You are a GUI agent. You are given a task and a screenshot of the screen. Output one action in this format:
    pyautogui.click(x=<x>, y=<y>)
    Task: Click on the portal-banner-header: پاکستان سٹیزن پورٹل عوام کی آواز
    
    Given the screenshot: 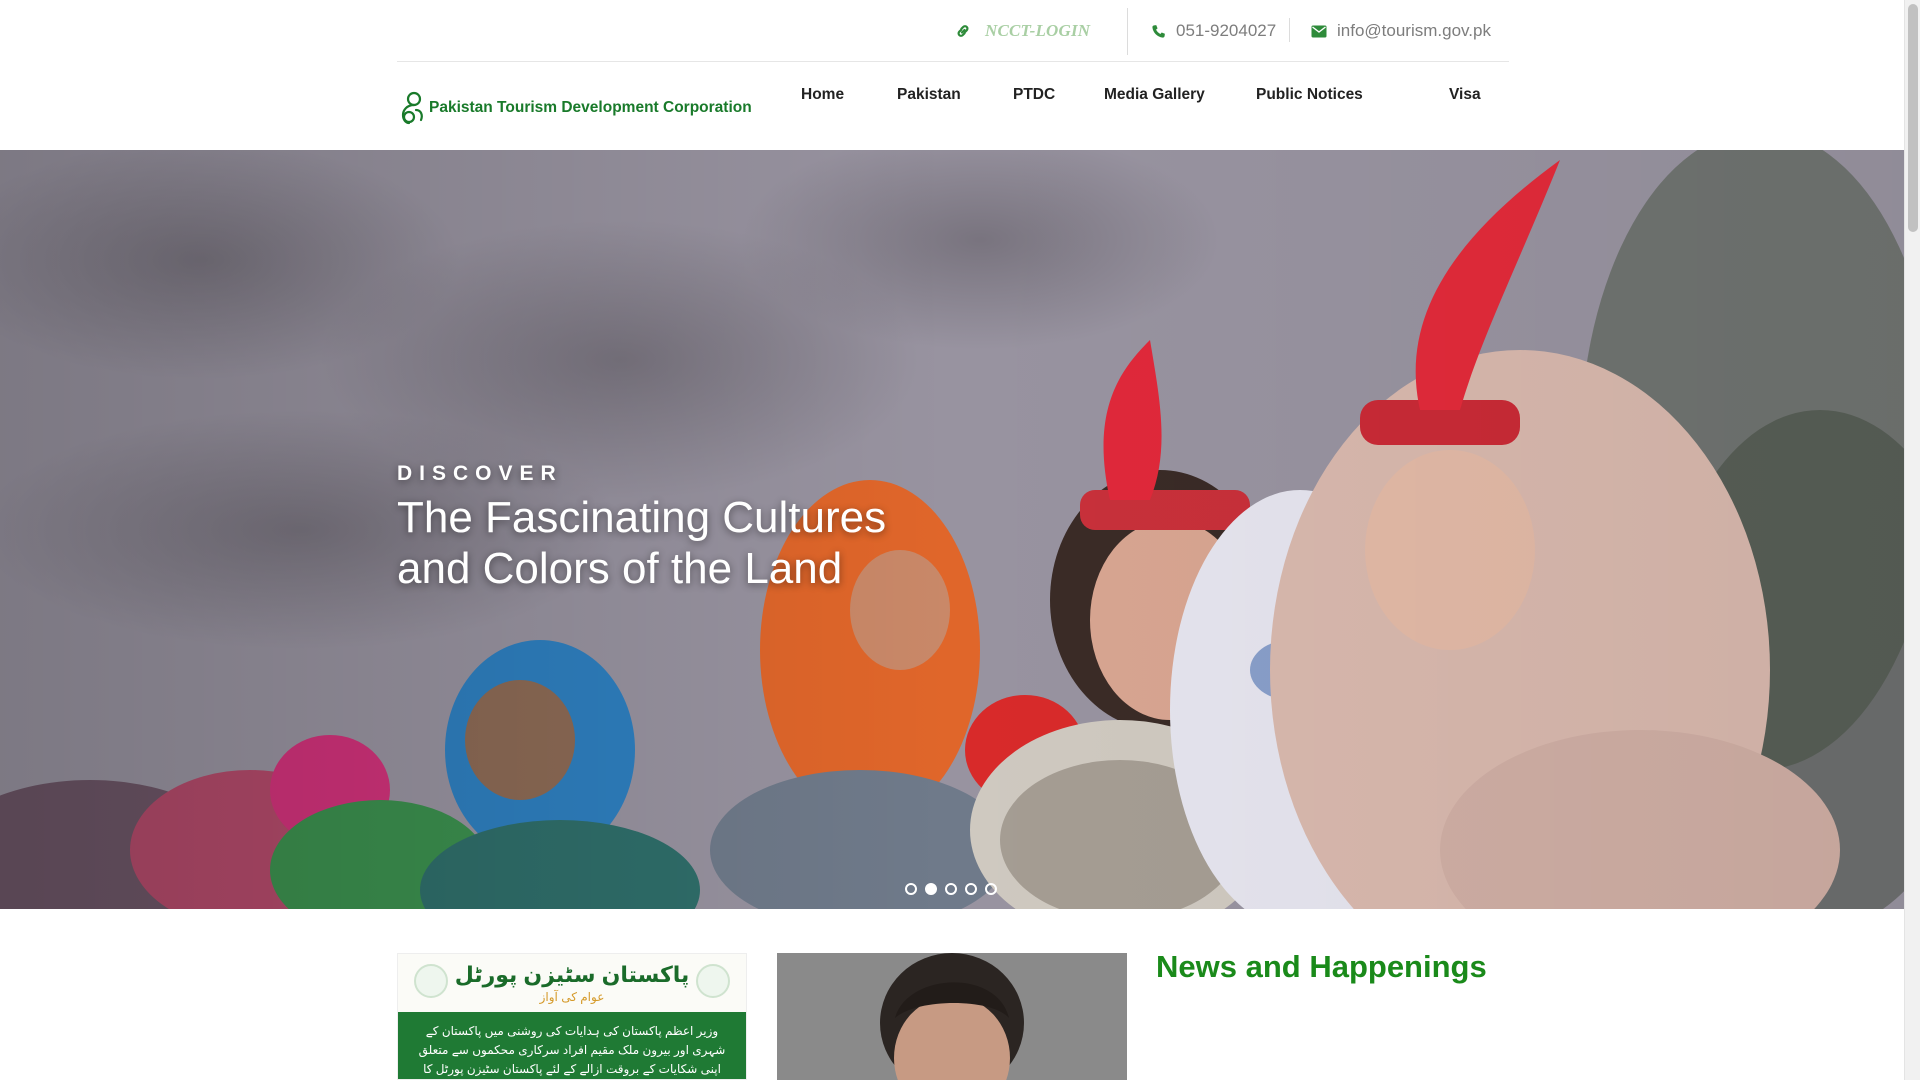 What is the action you would take?
    pyautogui.click(x=572, y=983)
    